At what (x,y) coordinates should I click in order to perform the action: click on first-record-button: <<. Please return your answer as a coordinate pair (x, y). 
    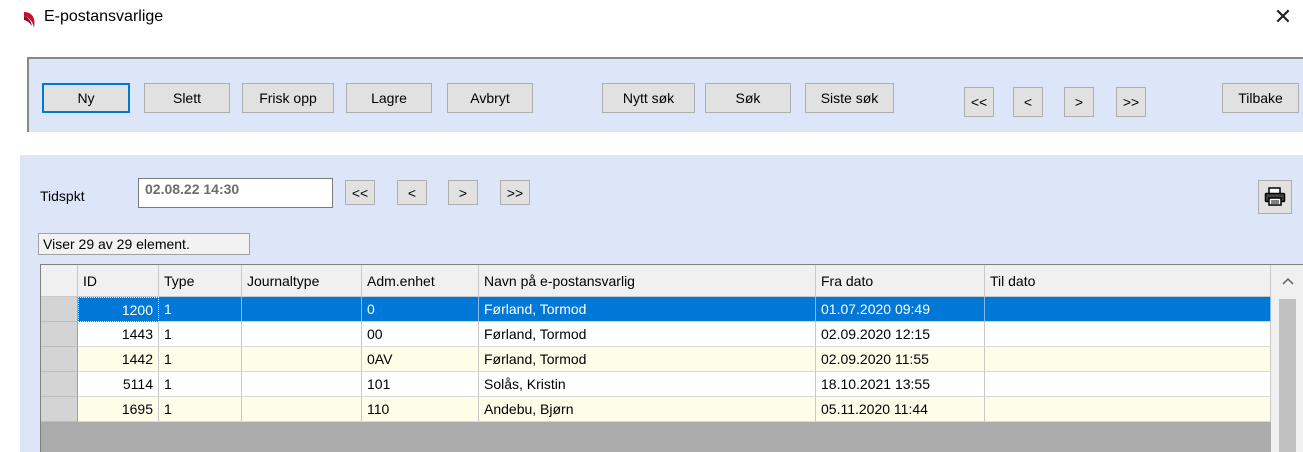
    Looking at the image, I should click on (979, 102).